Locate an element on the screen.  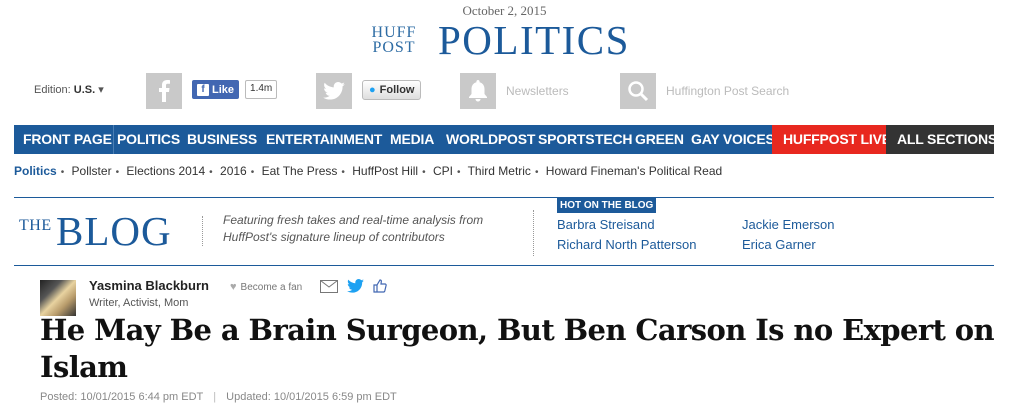
search-icon is located at coordinates (638, 91).